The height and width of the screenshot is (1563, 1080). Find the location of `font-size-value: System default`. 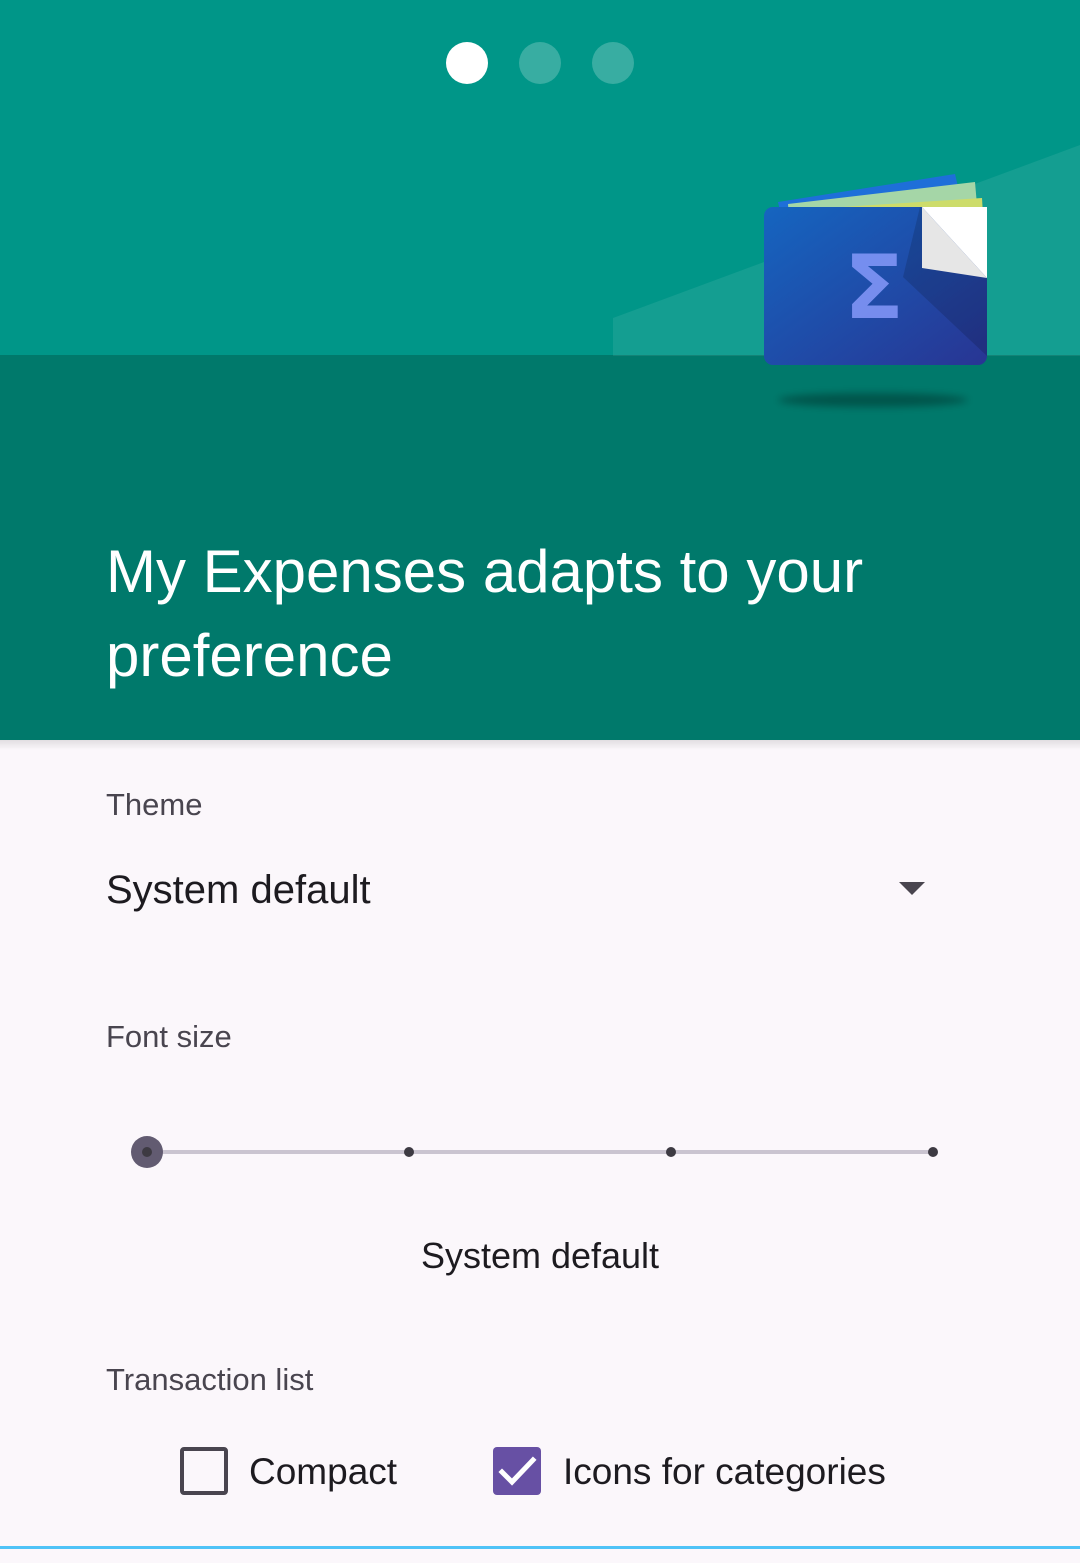

font-size-value: System default is located at coordinates (540, 1255).